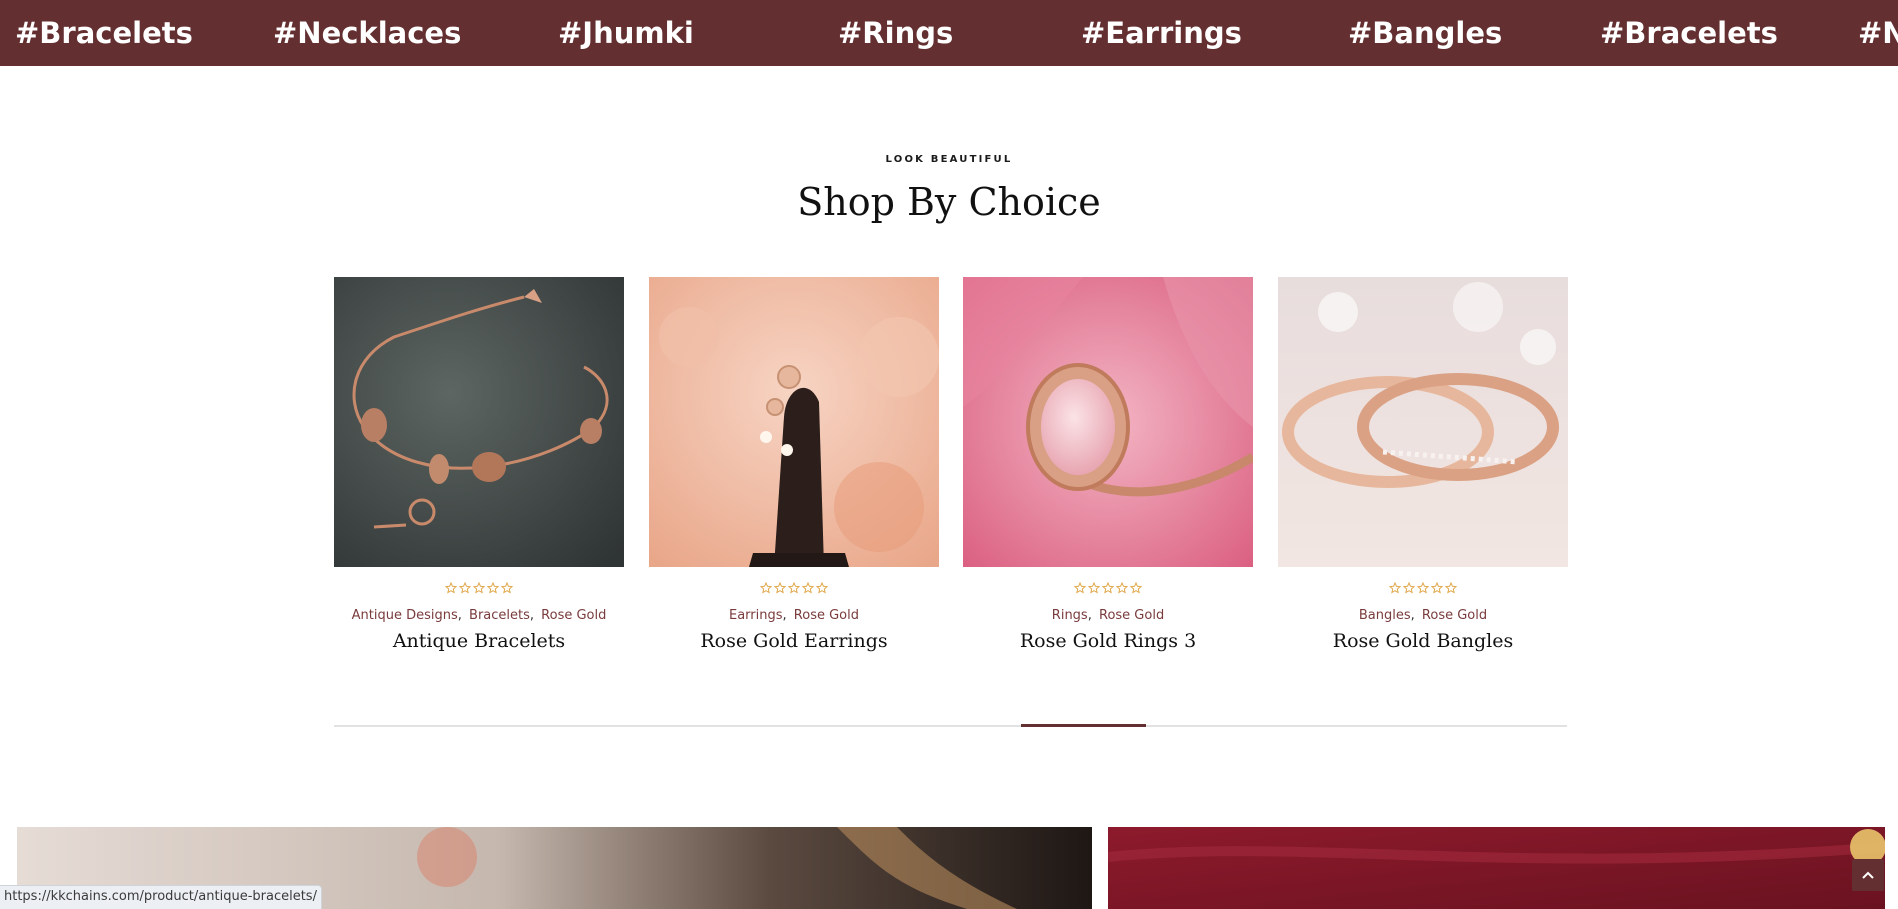  I want to click on product-card: Rings, Rose Gold Rose Gold Rings 3, so click(1108, 472).